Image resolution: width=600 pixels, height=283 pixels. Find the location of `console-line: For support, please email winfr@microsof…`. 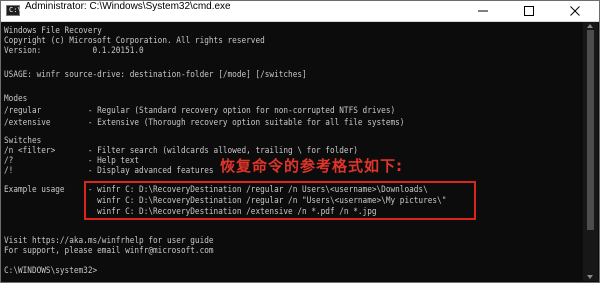

console-line: For support, please email winfr@microsof… is located at coordinates (109, 251).